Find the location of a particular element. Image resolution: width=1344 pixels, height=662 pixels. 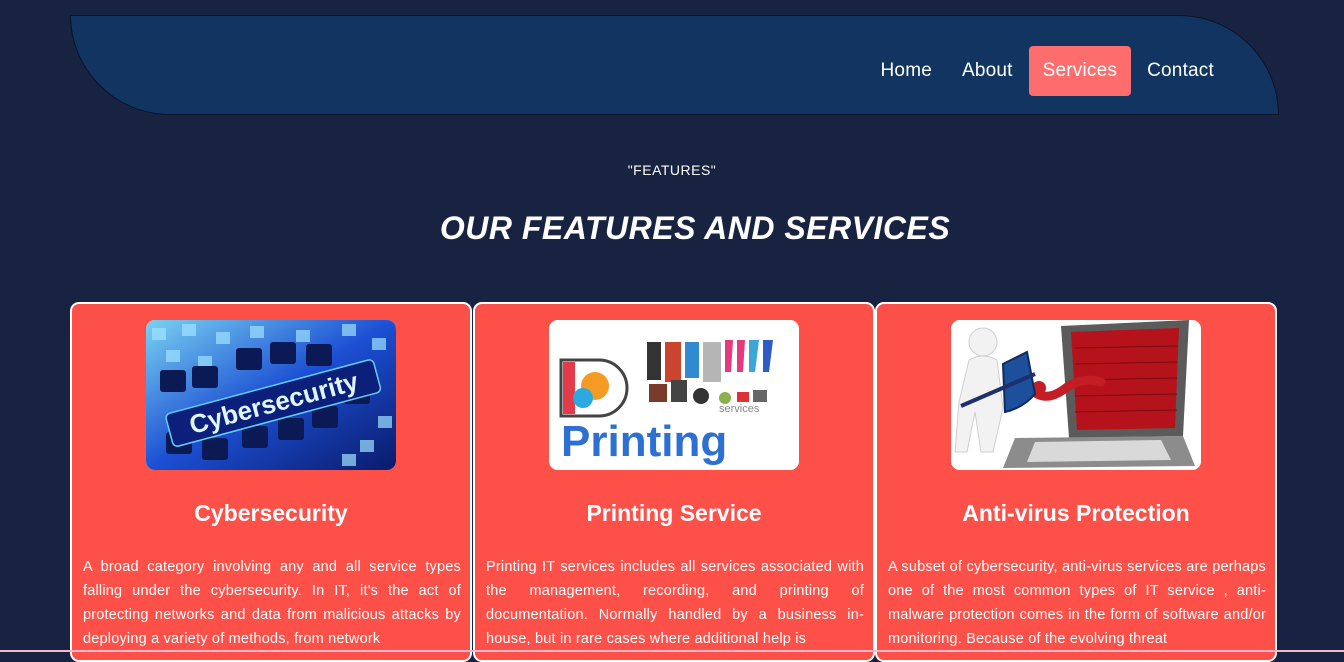

nav-links: Home About Services Contact is located at coordinates (1048, 71).